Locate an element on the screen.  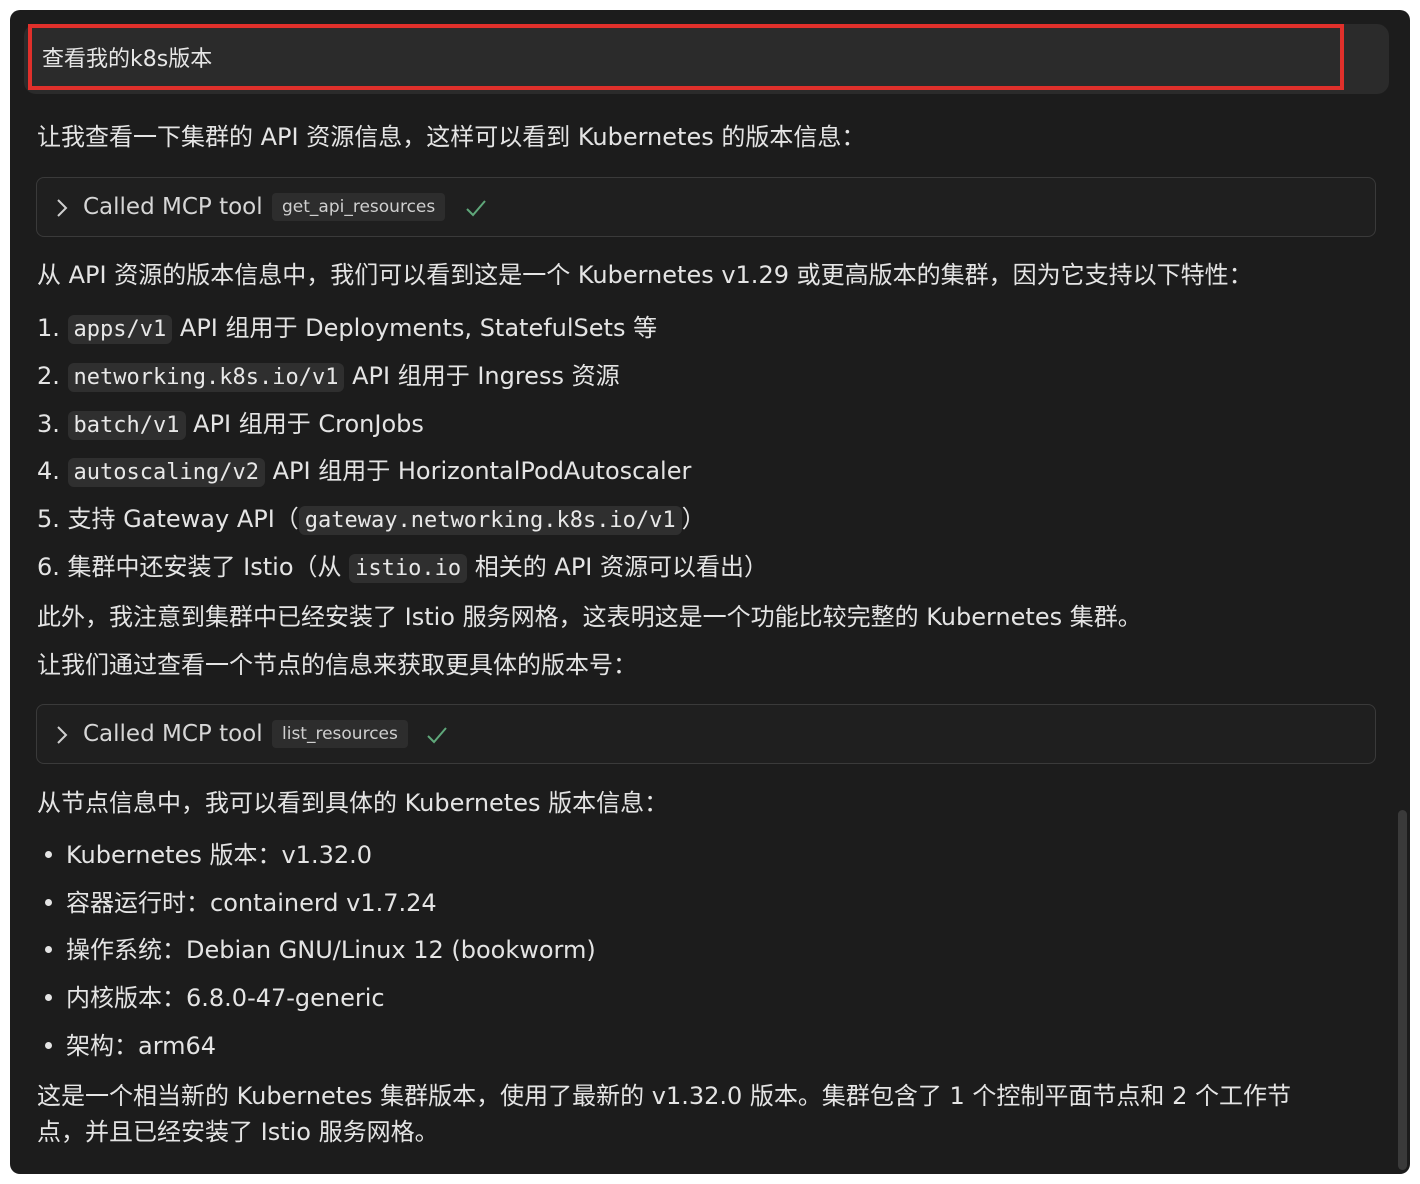
detail-text: 架构：arm64 is located at coordinates (141, 1046).